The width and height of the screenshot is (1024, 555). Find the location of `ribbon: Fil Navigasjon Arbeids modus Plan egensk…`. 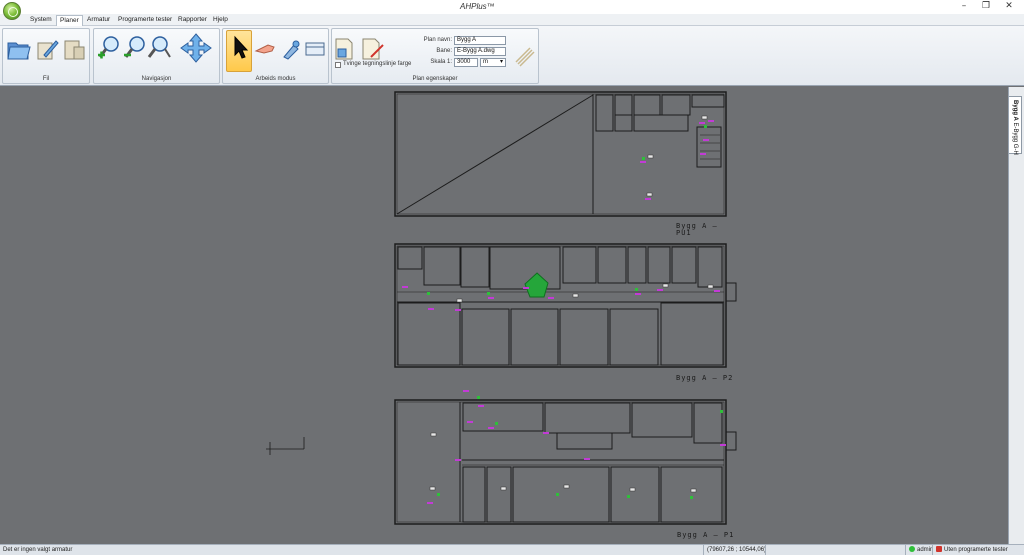

ribbon: Fil Navigasjon Arbeids modus Plan egensk… is located at coordinates (512, 56).